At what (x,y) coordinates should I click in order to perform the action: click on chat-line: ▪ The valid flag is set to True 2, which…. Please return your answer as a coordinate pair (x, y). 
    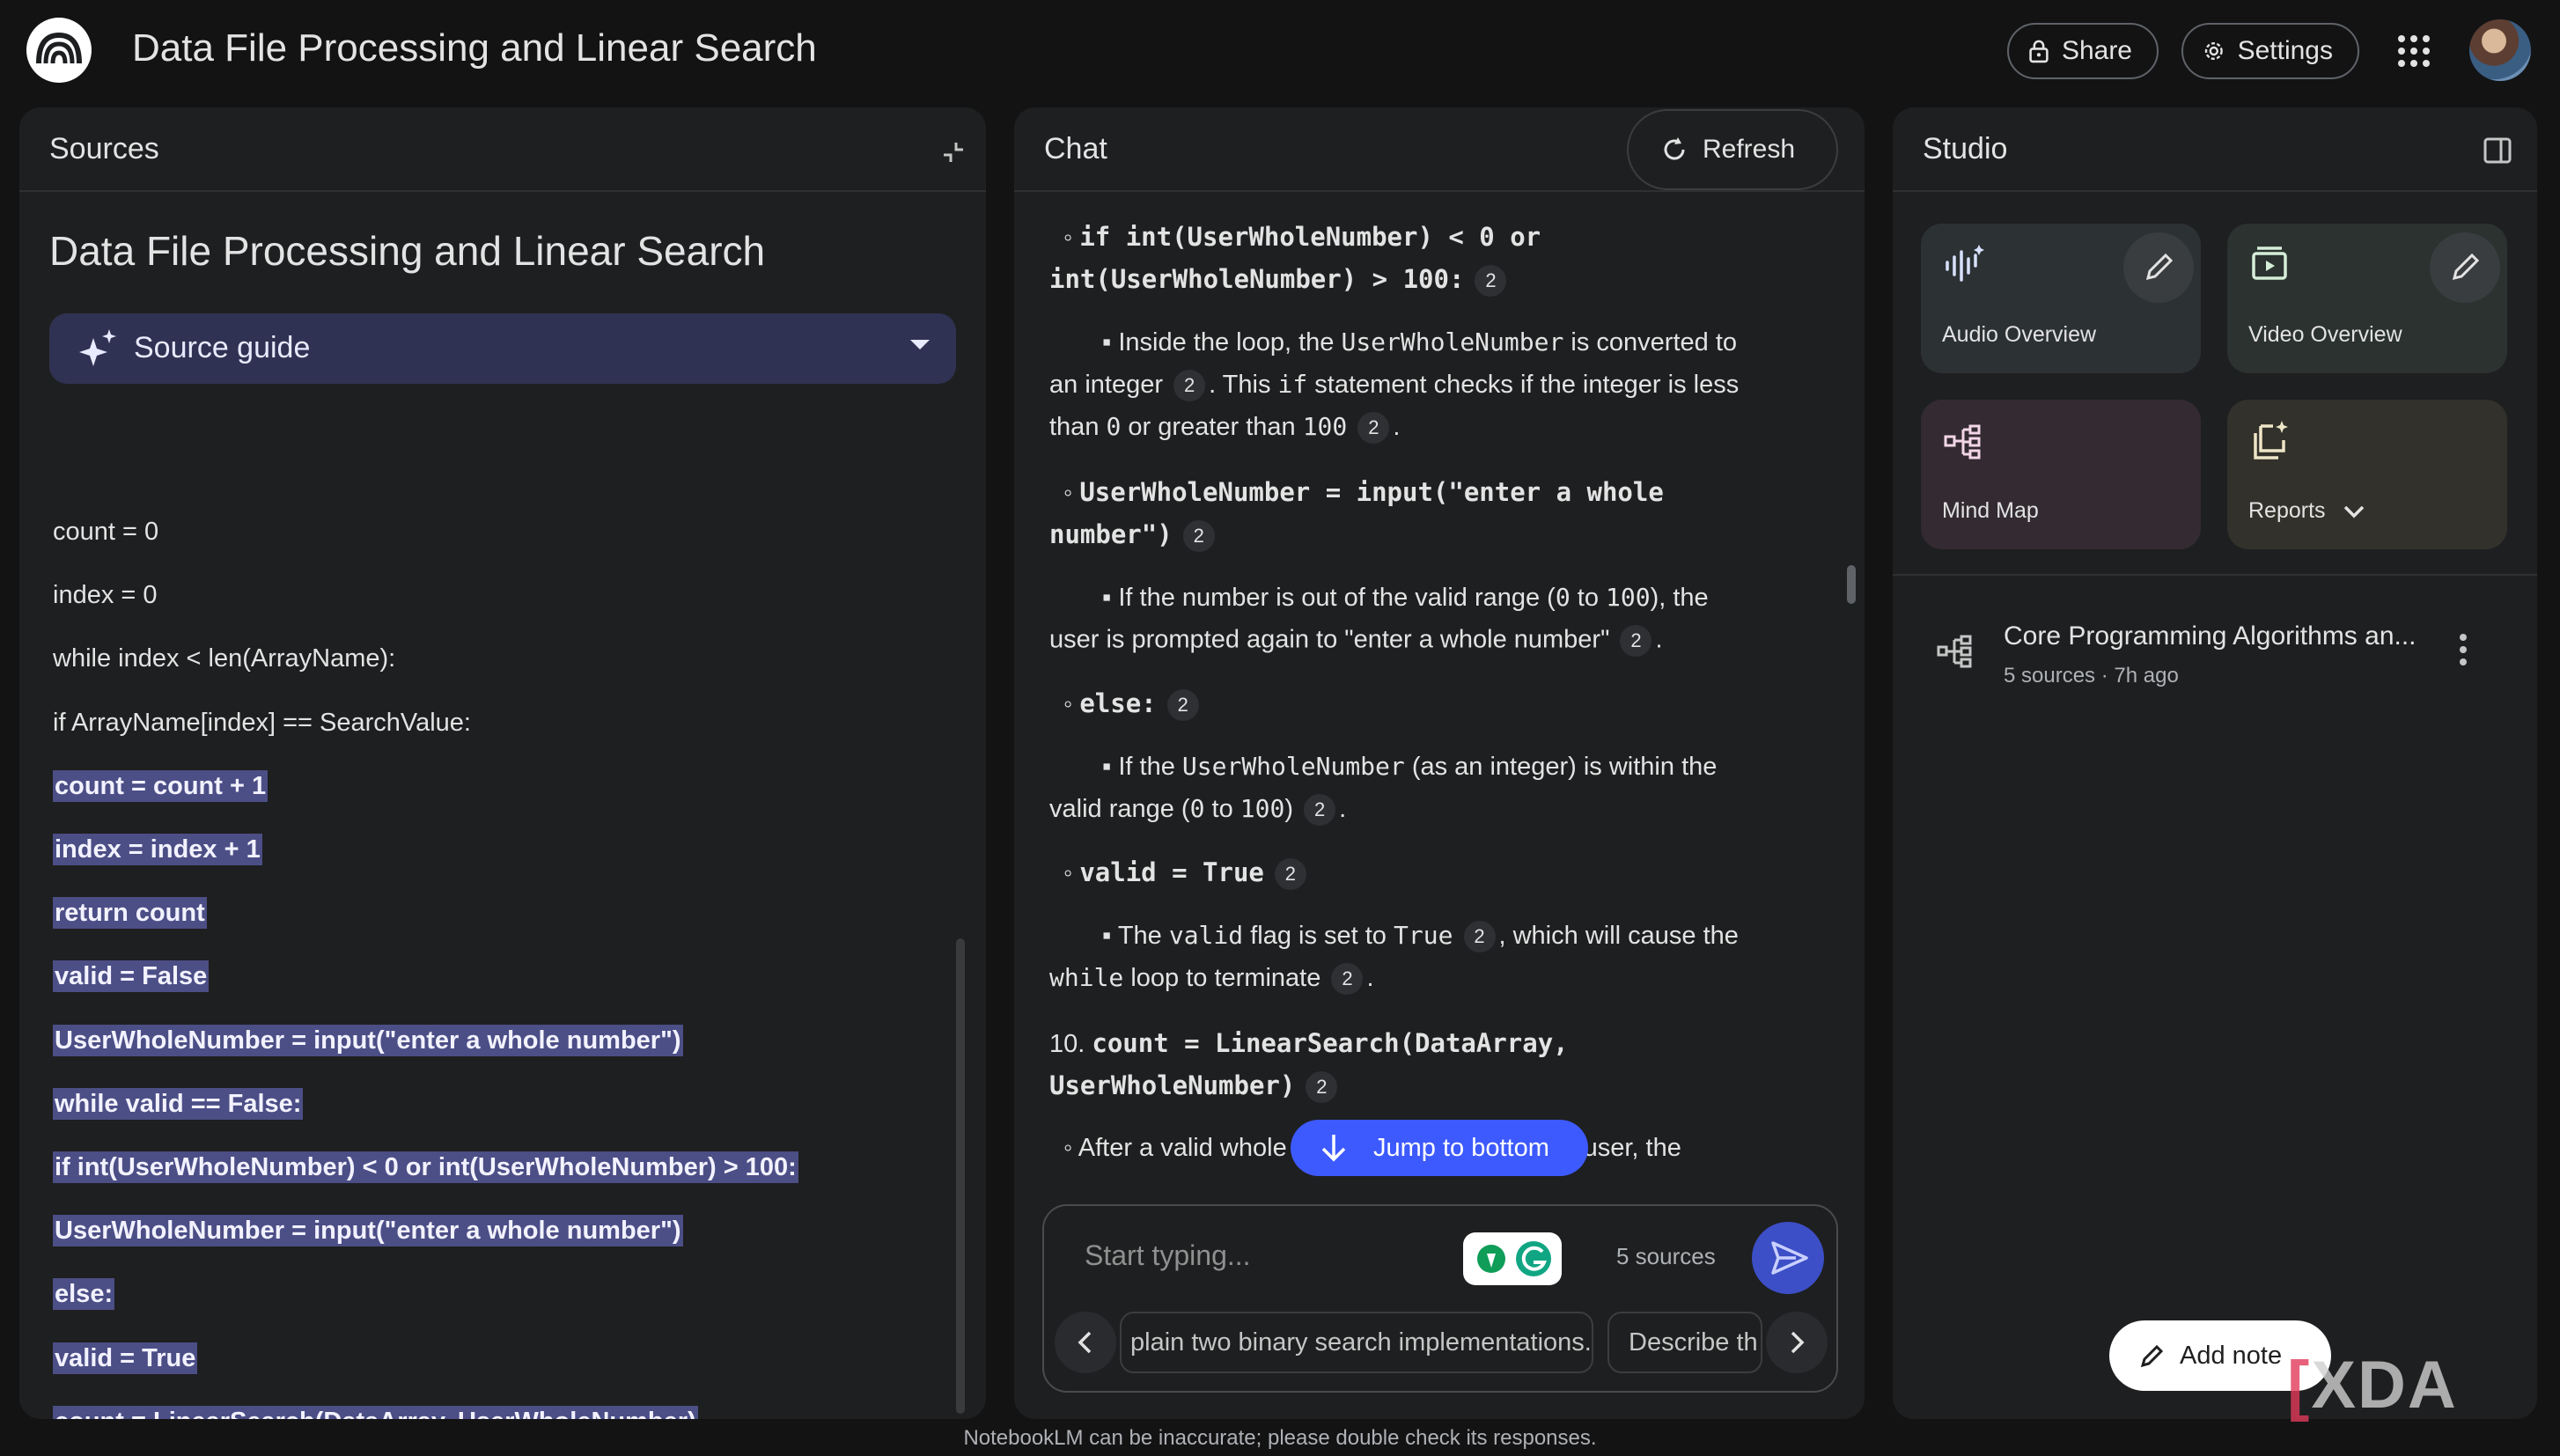
    Looking at the image, I should click on (1420, 937).